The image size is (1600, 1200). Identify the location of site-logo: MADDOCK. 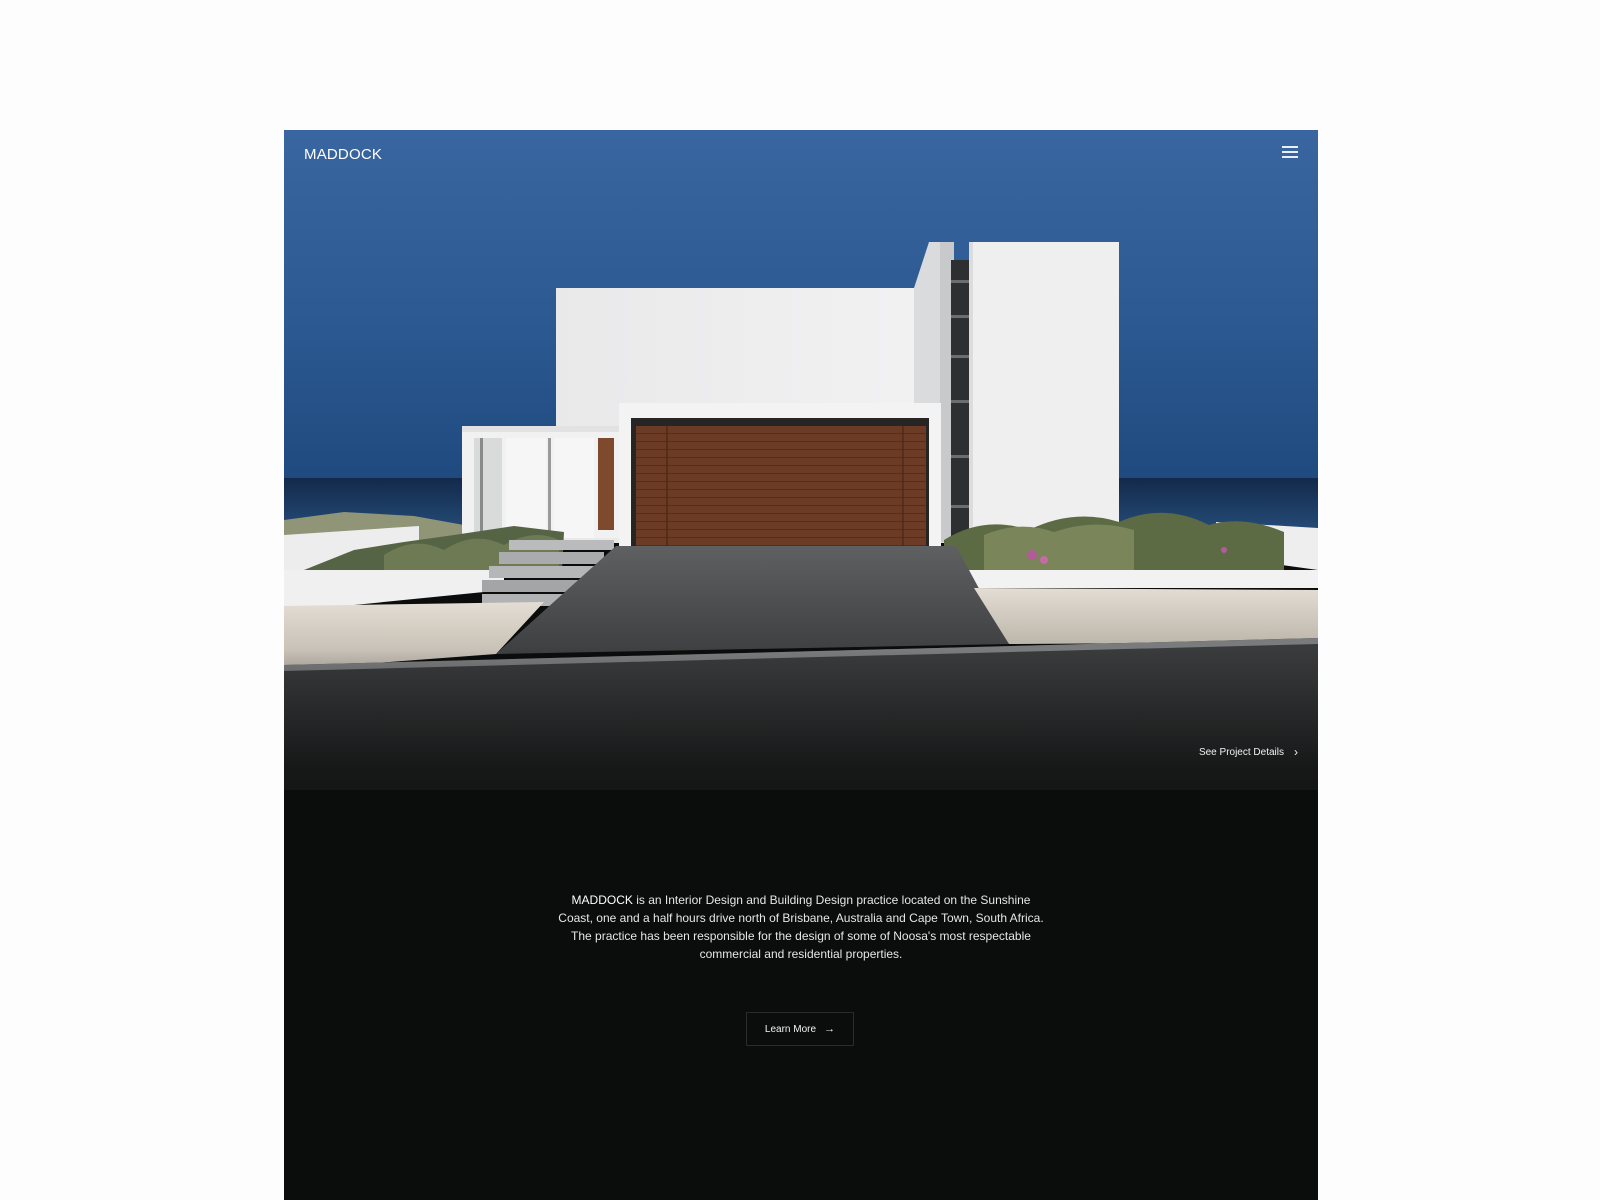
(343, 154).